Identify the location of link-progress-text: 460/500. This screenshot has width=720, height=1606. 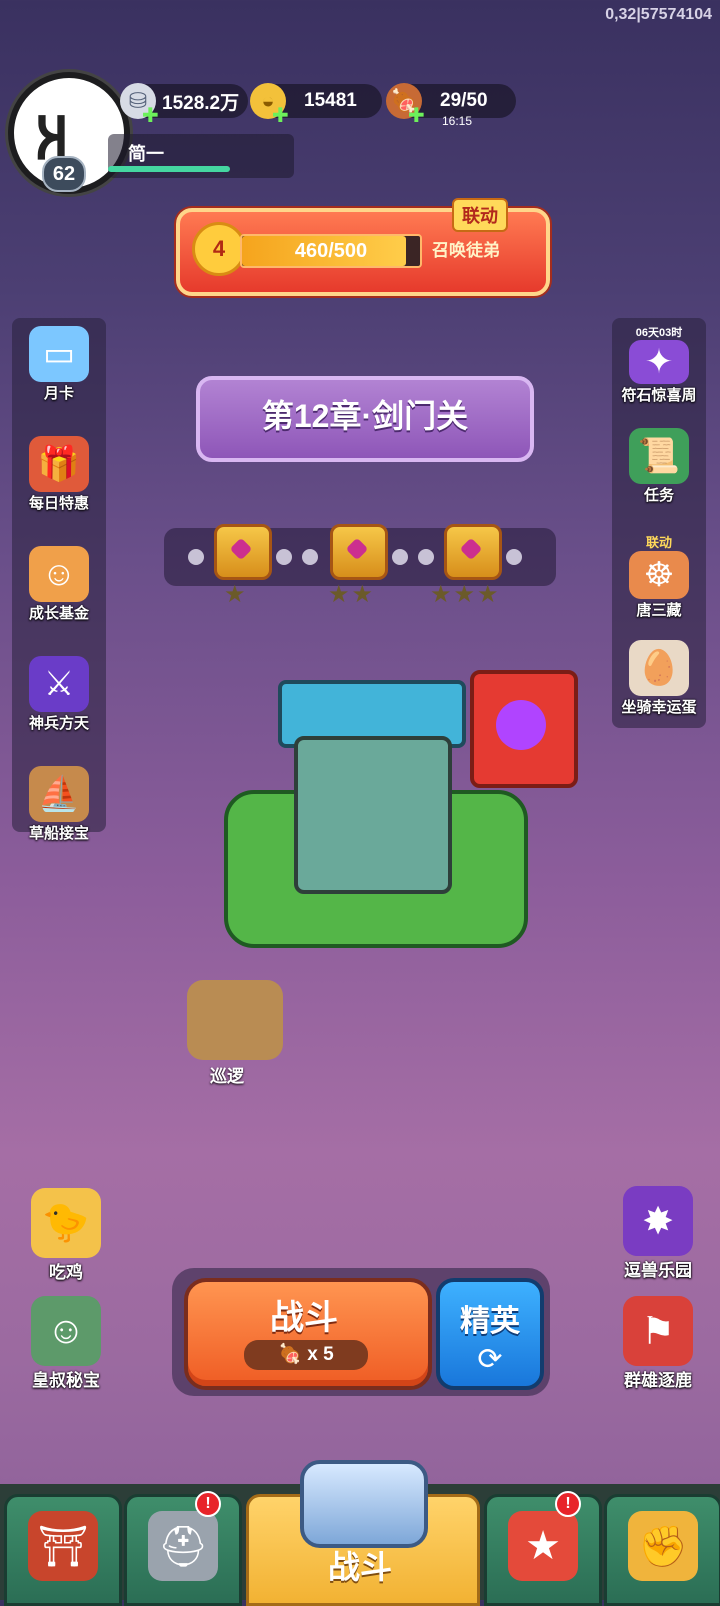
(331, 251).